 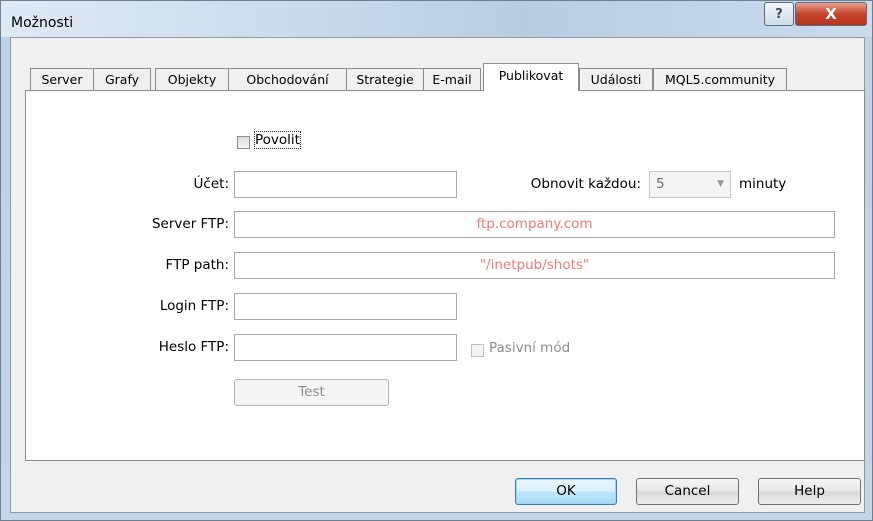 What do you see at coordinates (197, 265) in the screenshot?
I see `ftp-path-label: FTP path:` at bounding box center [197, 265].